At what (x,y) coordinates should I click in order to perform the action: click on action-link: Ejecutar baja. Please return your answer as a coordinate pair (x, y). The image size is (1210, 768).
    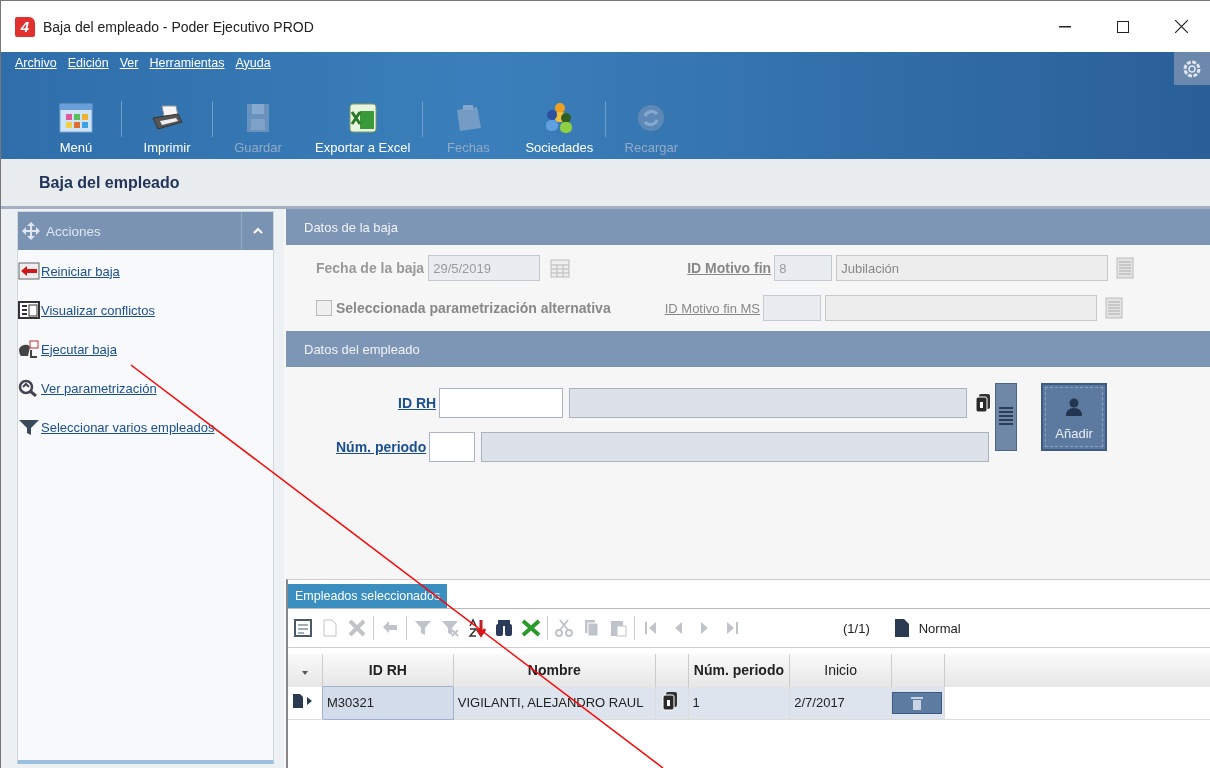
    Looking at the image, I should click on (79, 349).